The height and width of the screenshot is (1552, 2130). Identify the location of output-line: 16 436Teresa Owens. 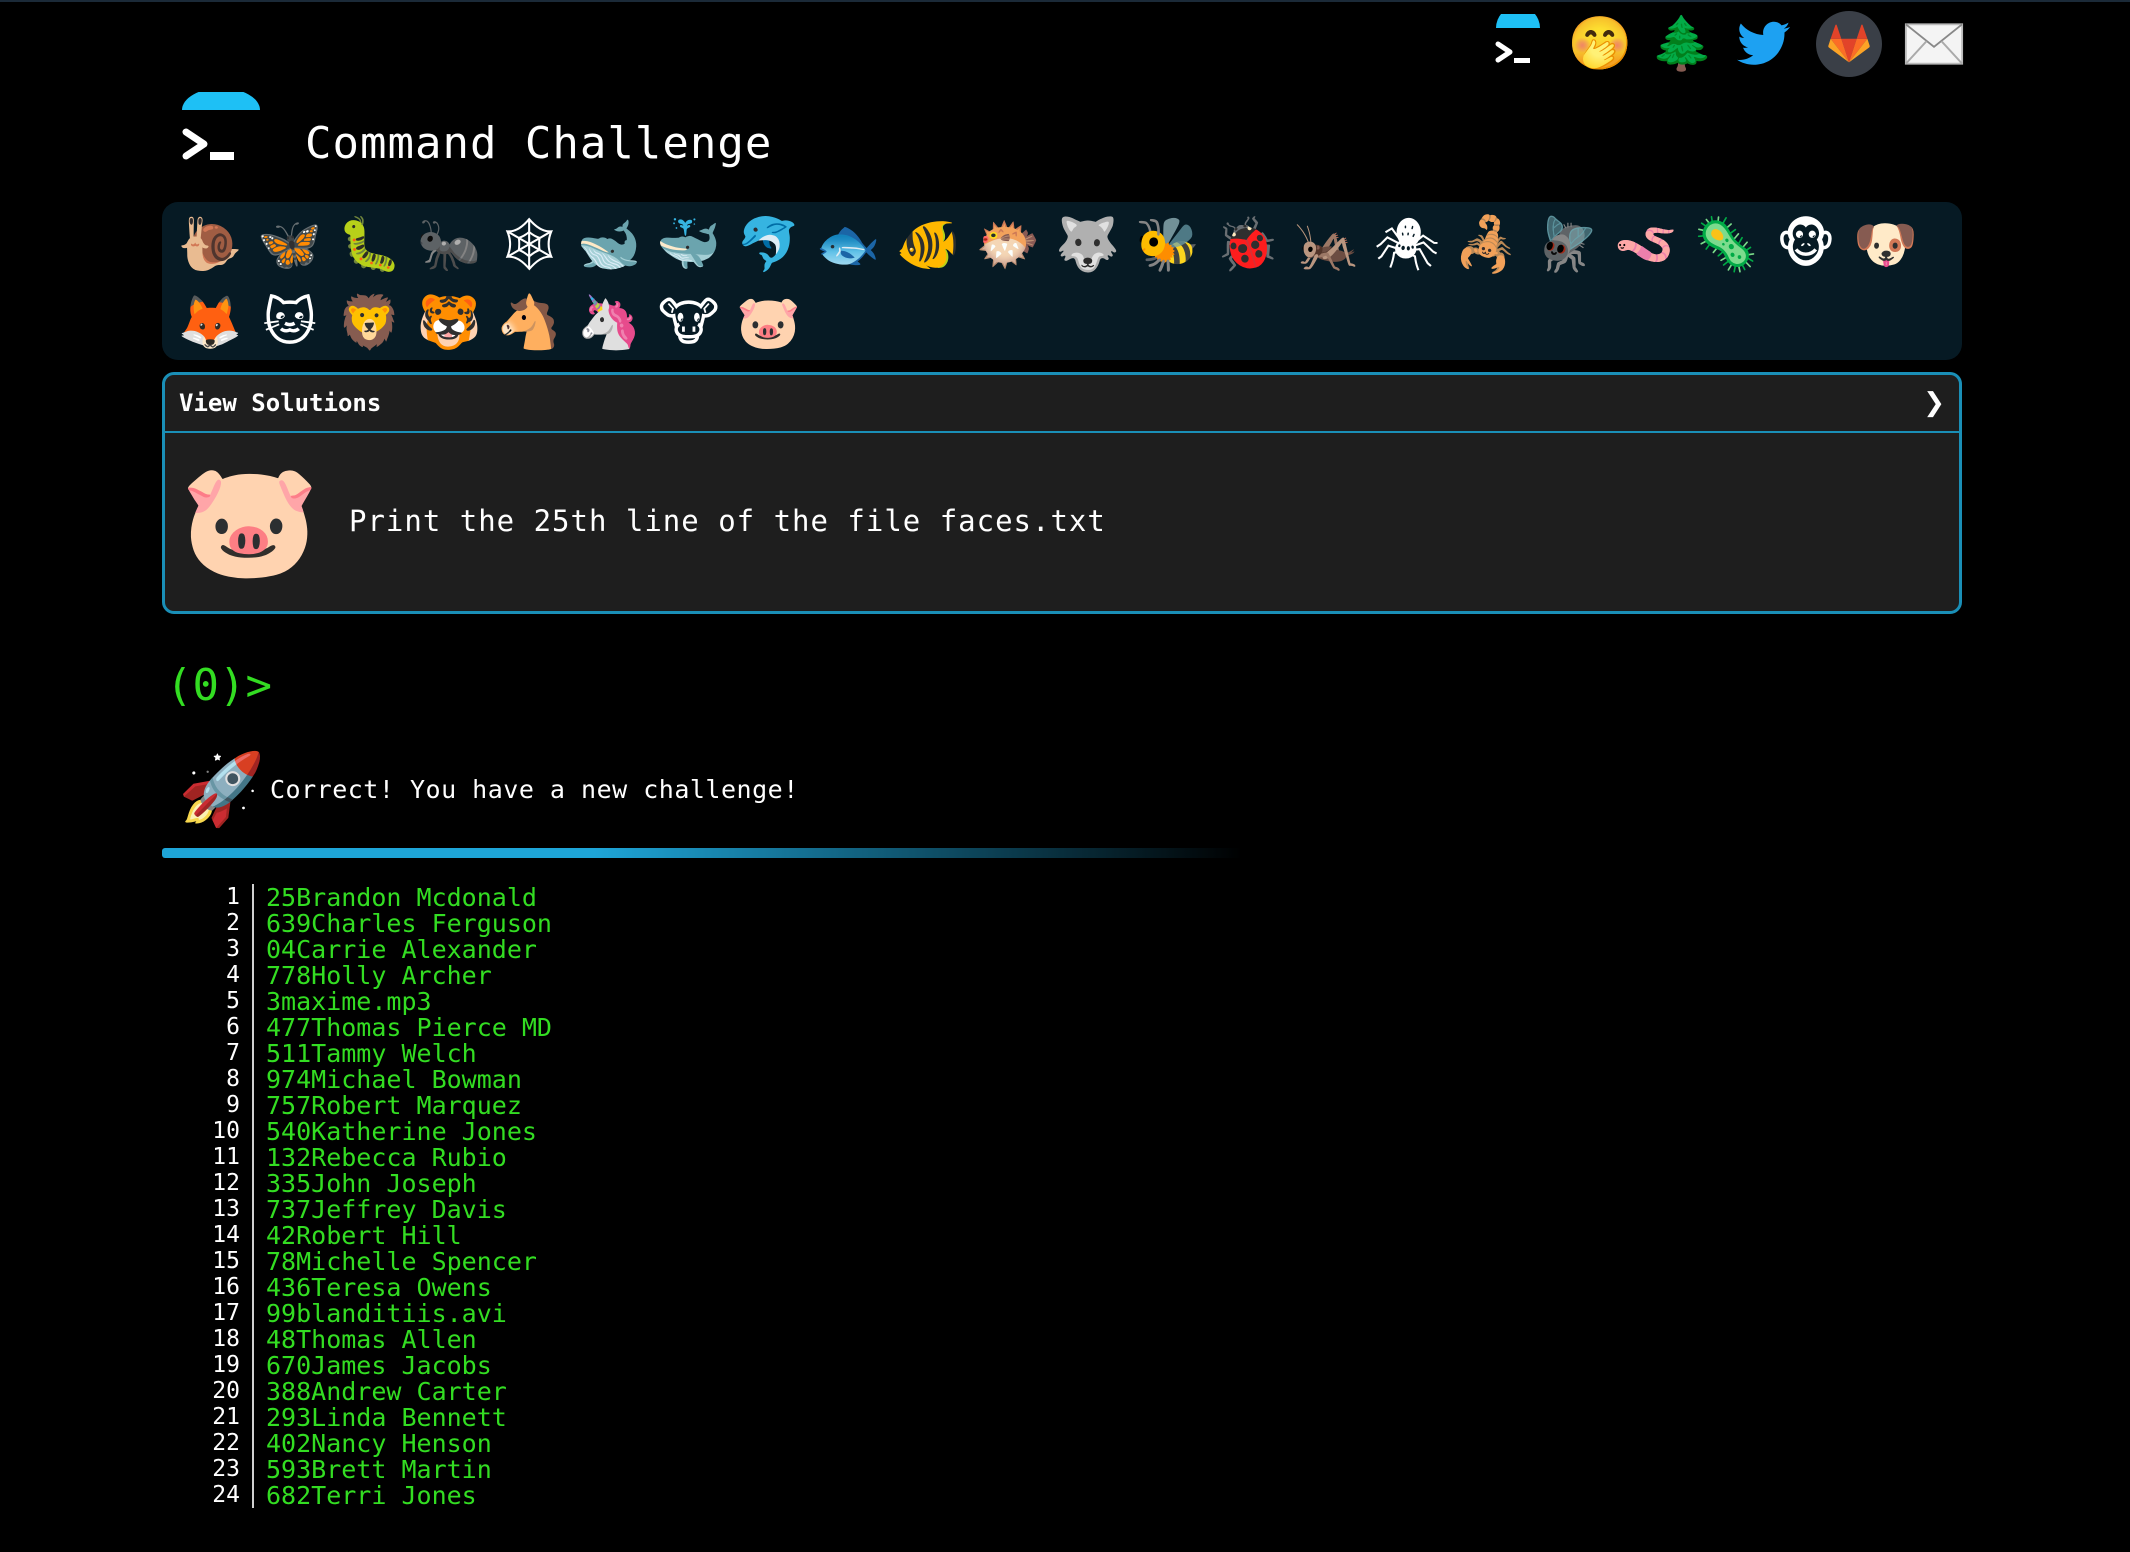
(600, 1287).